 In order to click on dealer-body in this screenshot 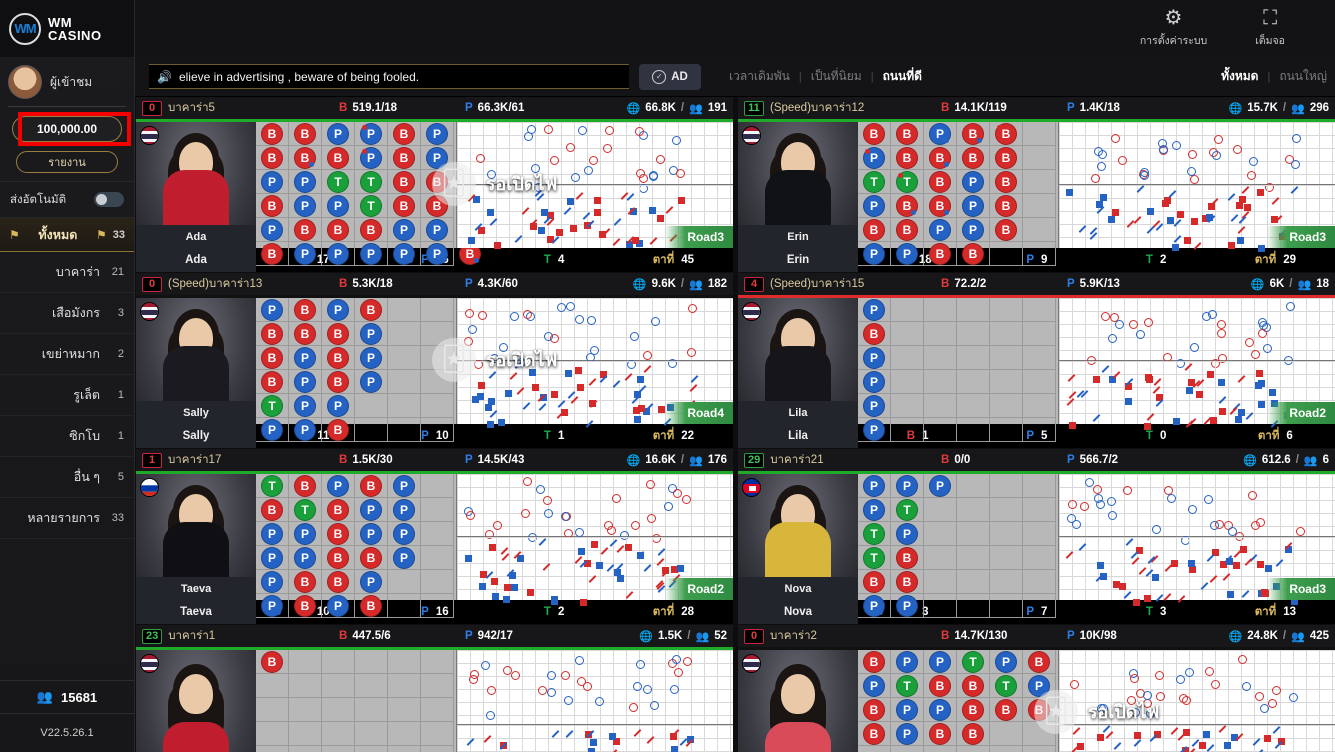, I will do `click(196, 201)`.